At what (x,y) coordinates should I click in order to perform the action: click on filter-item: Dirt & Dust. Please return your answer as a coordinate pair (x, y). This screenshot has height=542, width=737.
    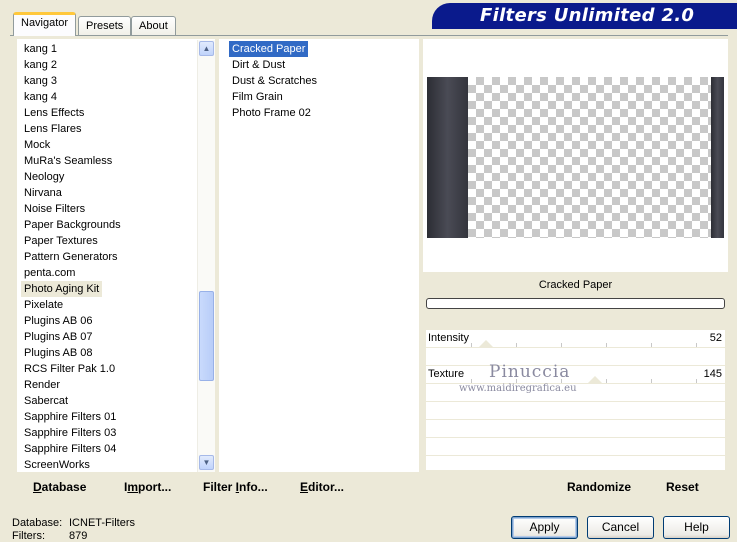
    Looking at the image, I should click on (258, 65).